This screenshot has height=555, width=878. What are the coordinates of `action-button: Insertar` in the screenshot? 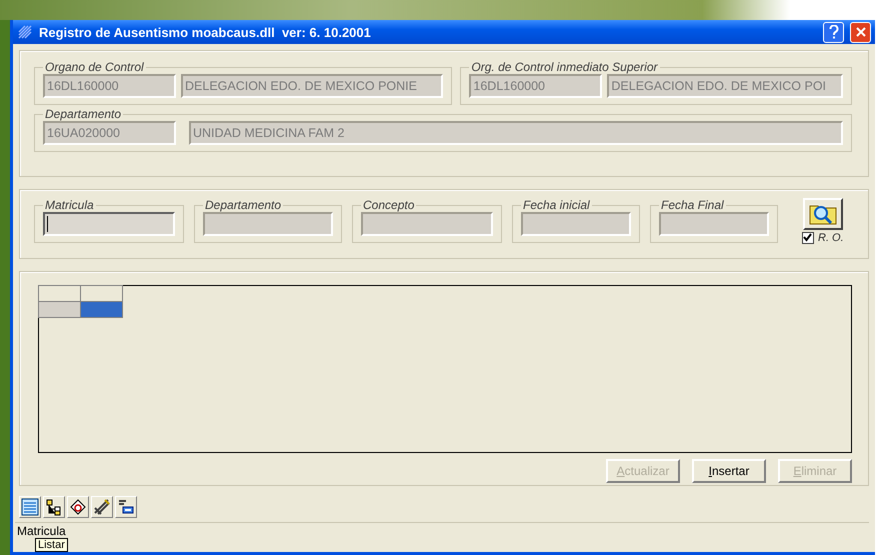 It's located at (729, 471).